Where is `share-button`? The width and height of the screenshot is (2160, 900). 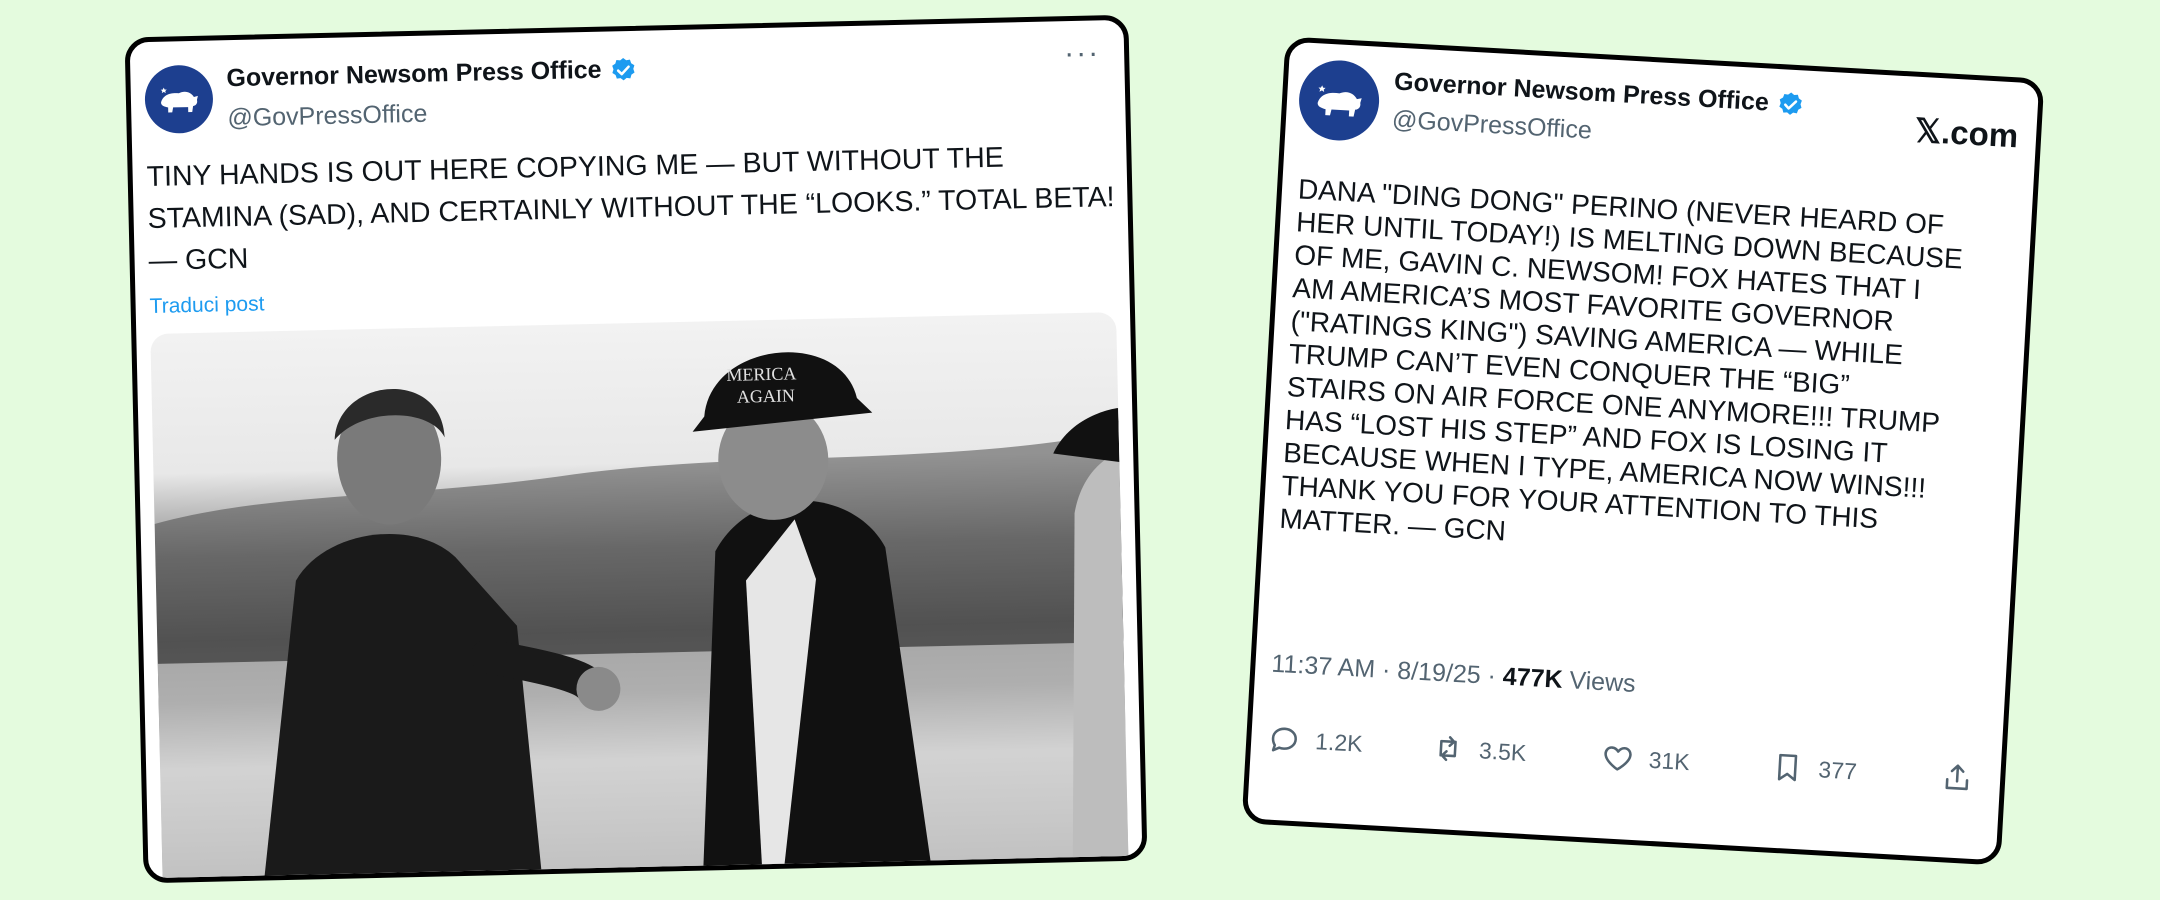 share-button is located at coordinates (1957, 777).